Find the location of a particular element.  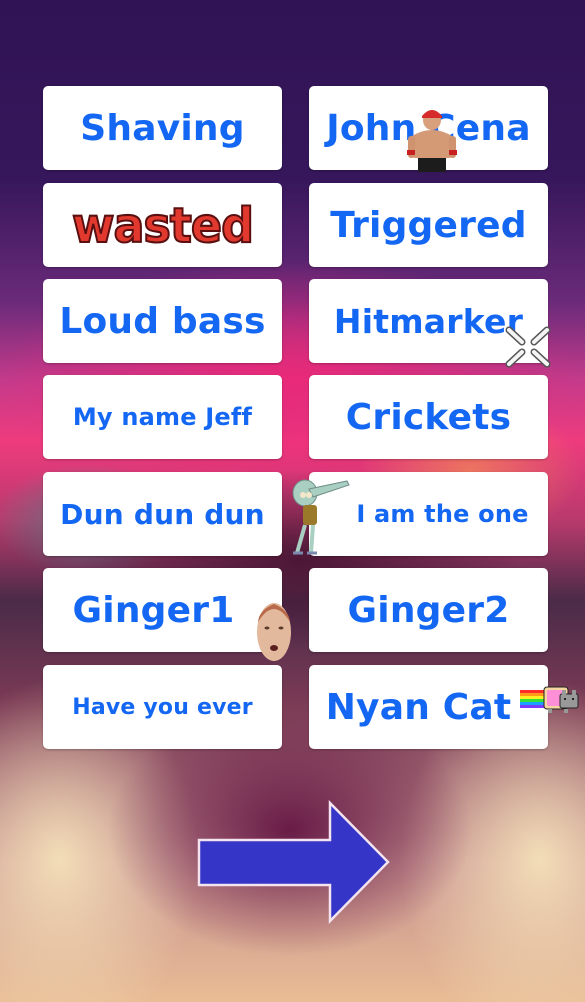

wasted-logo-label: wasted is located at coordinates (163, 225).